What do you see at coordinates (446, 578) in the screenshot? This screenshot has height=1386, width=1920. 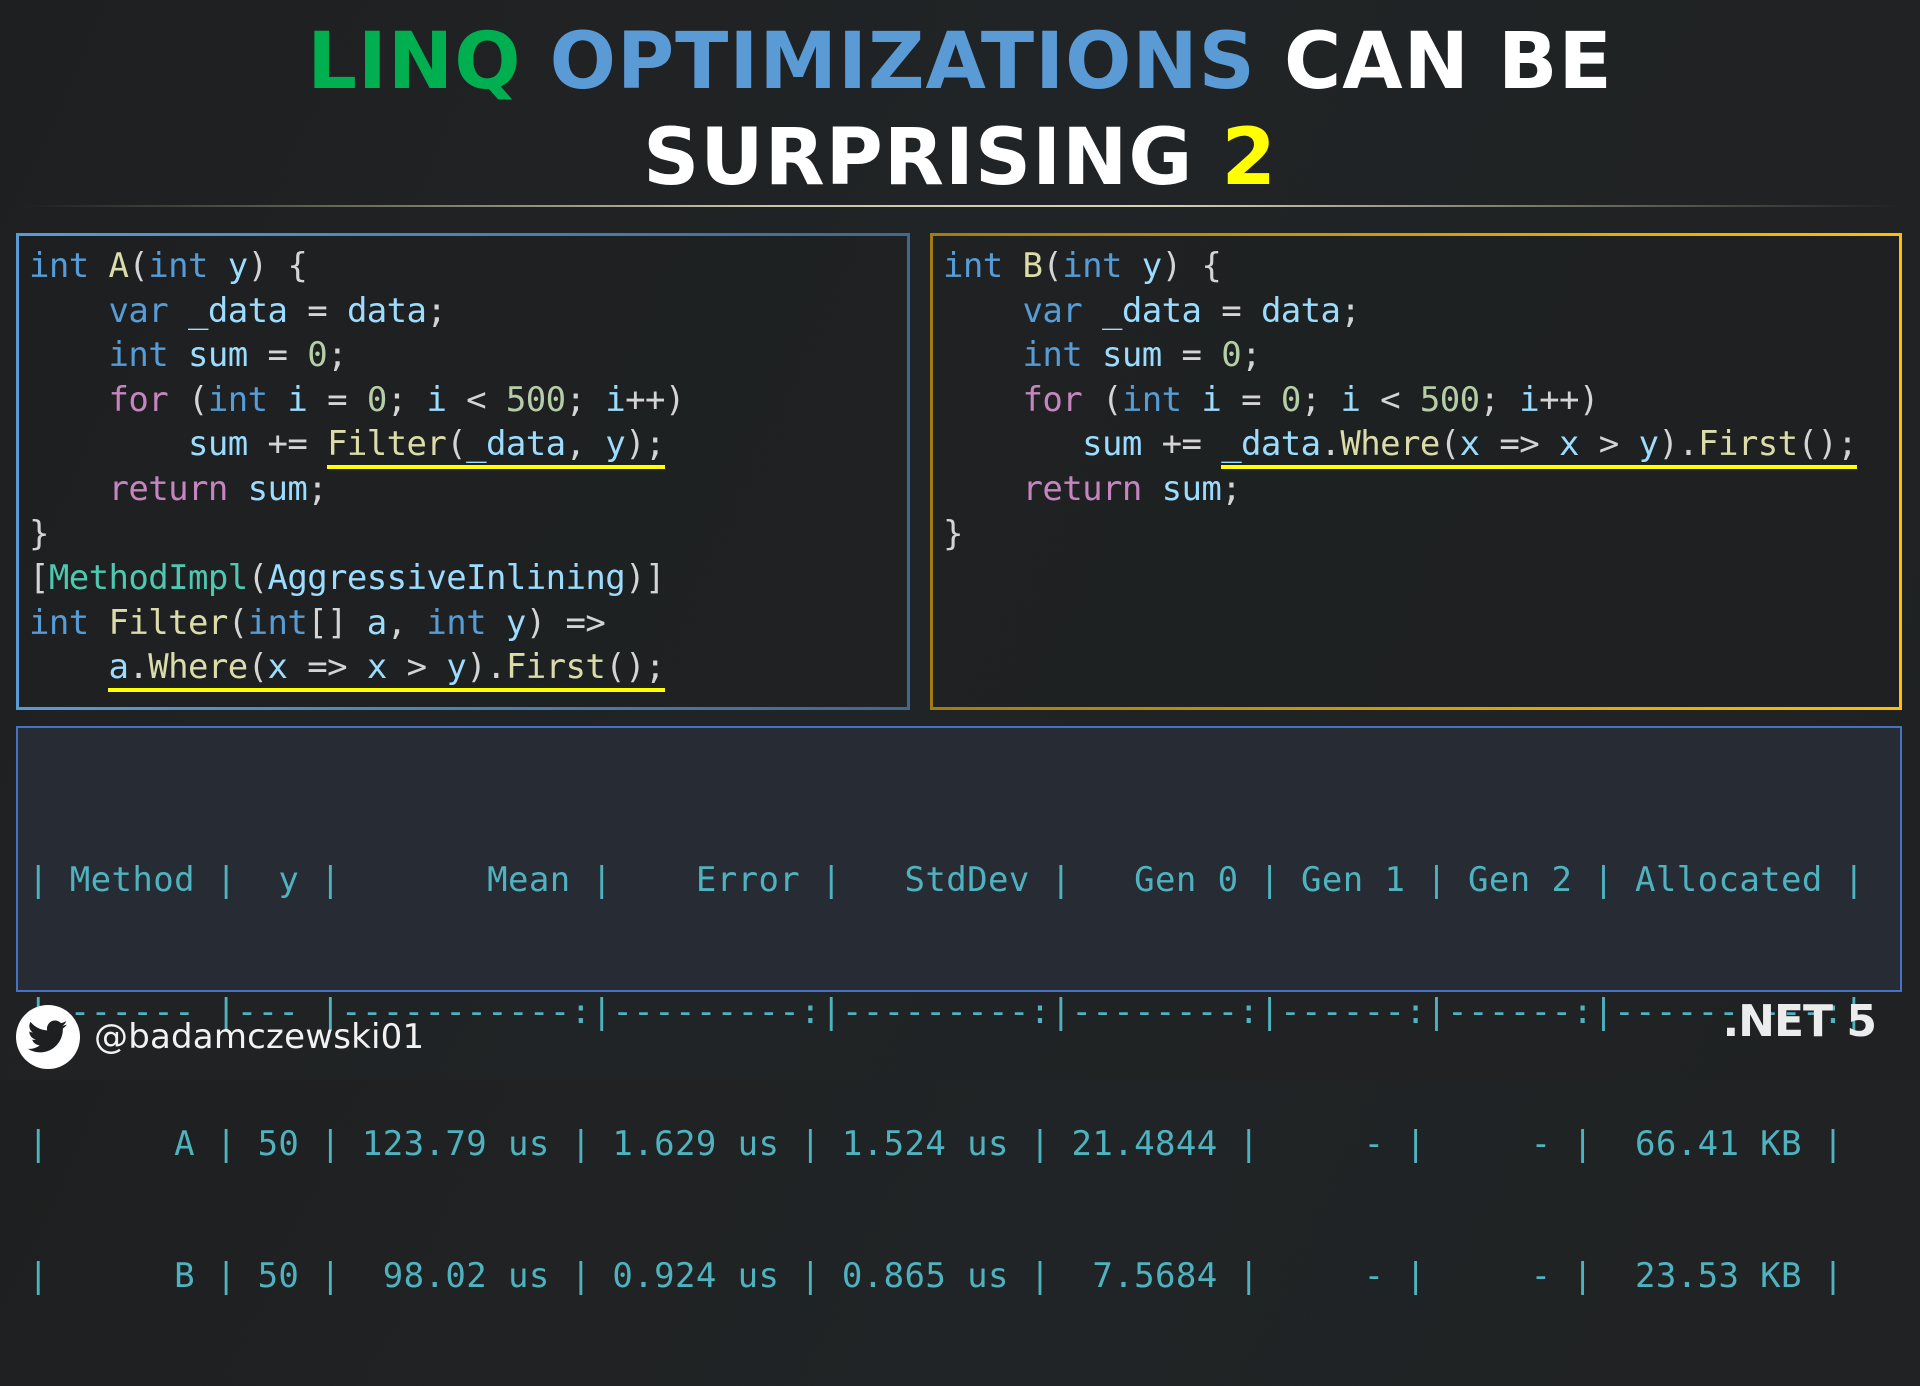 I see `code-token: AggressiveInlining` at bounding box center [446, 578].